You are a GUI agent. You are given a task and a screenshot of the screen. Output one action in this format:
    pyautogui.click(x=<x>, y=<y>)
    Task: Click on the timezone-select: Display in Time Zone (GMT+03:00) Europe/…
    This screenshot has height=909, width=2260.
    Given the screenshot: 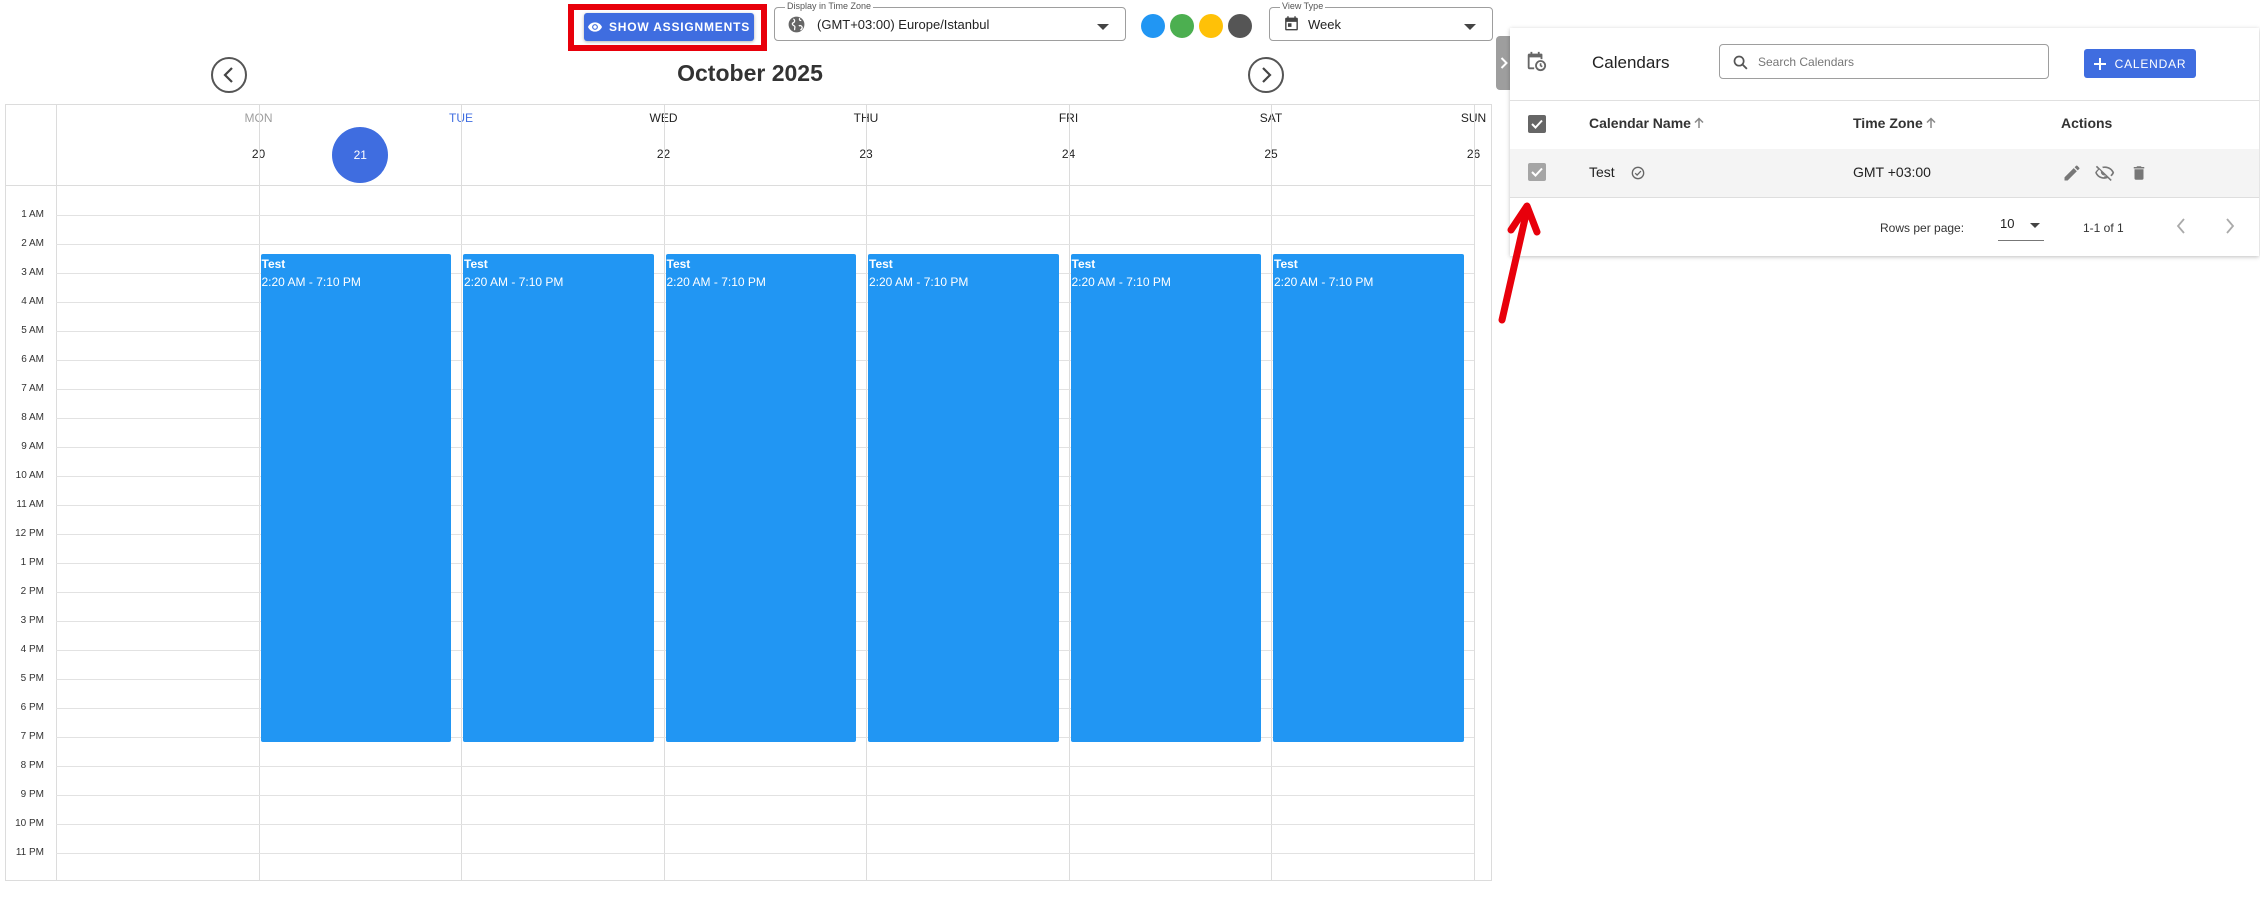 What is the action you would take?
    pyautogui.click(x=950, y=21)
    